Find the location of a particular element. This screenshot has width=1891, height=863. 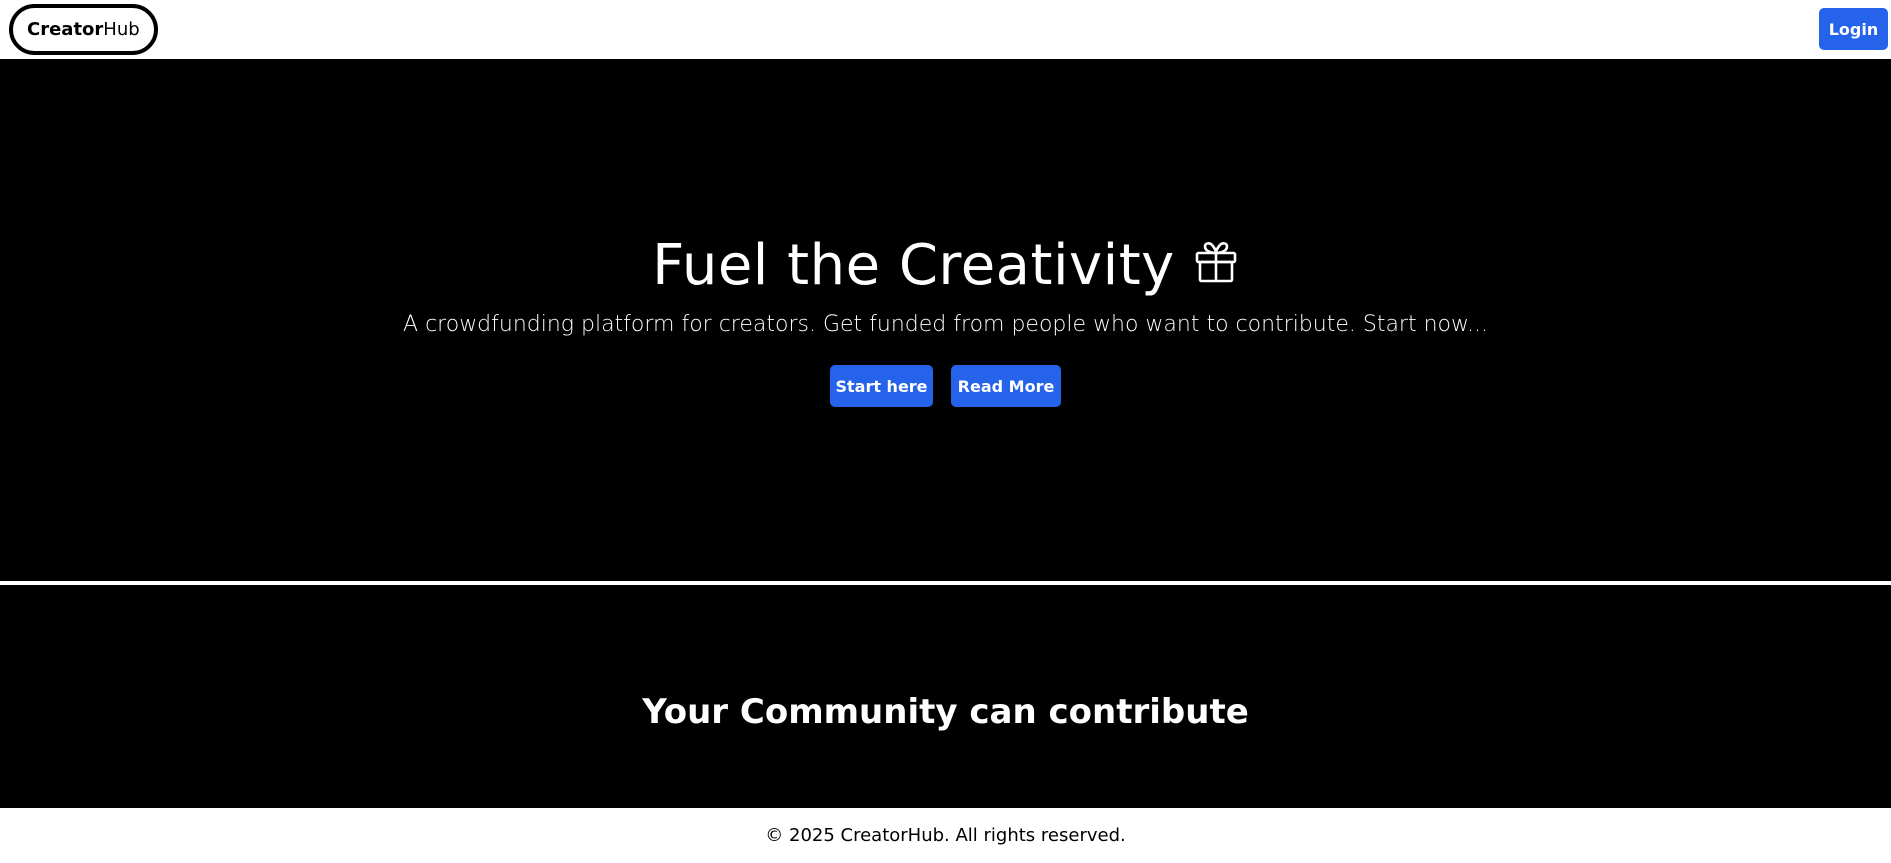

site-logo: Creator Hub is located at coordinates (83, 29).